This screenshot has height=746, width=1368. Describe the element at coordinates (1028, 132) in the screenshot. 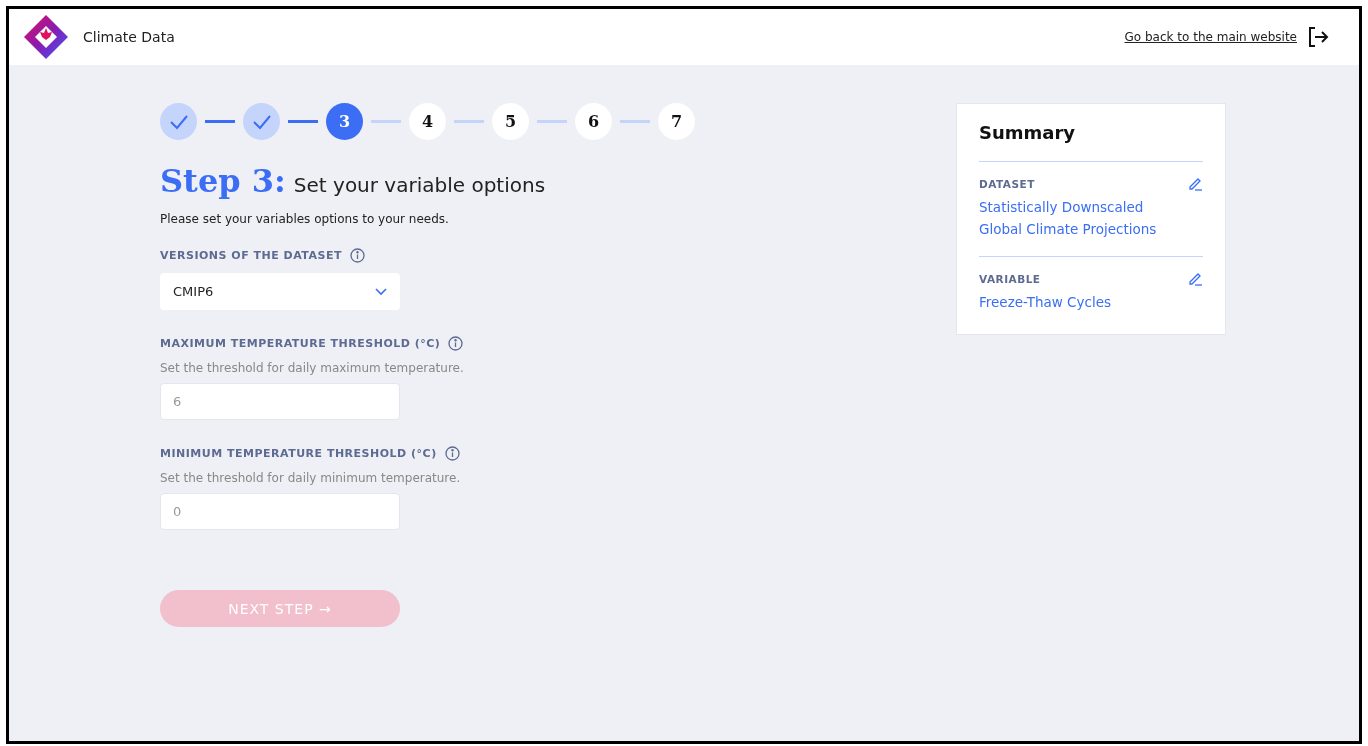

I see `summary-title: Summary` at that location.